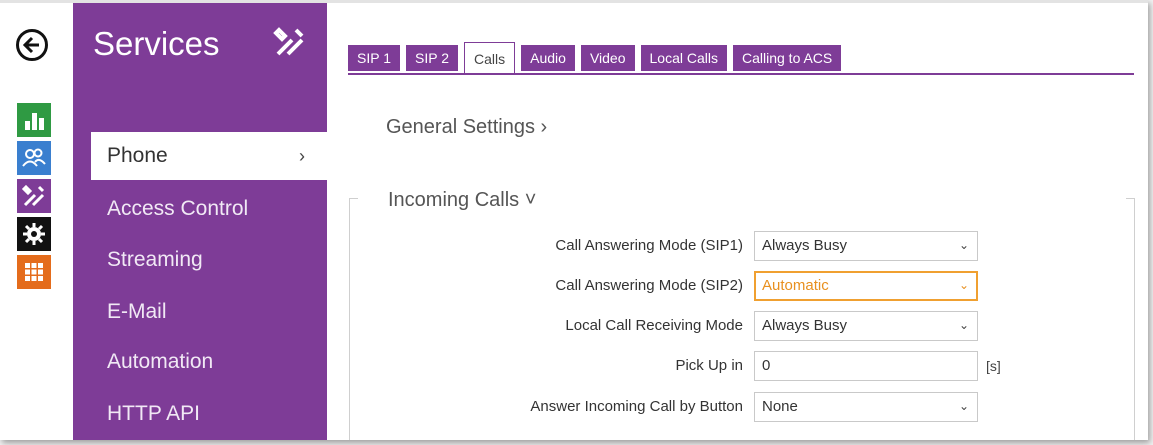  Describe the element at coordinates (866, 246) in the screenshot. I see `call-answering-mode-sip1-select: Always Busy ⌄` at that location.